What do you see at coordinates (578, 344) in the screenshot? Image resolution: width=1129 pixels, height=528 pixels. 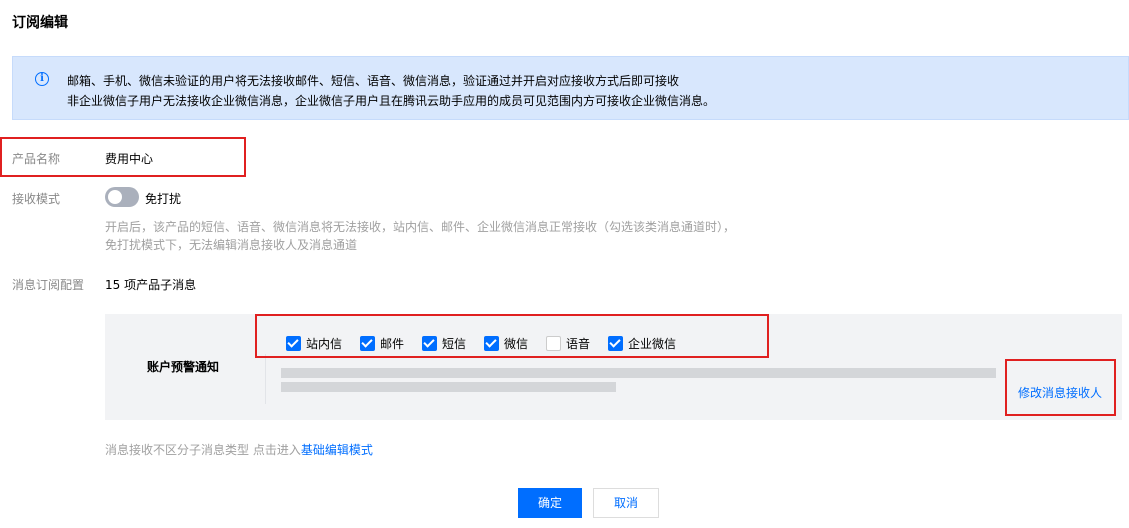 I see `channel-label: 语音` at bounding box center [578, 344].